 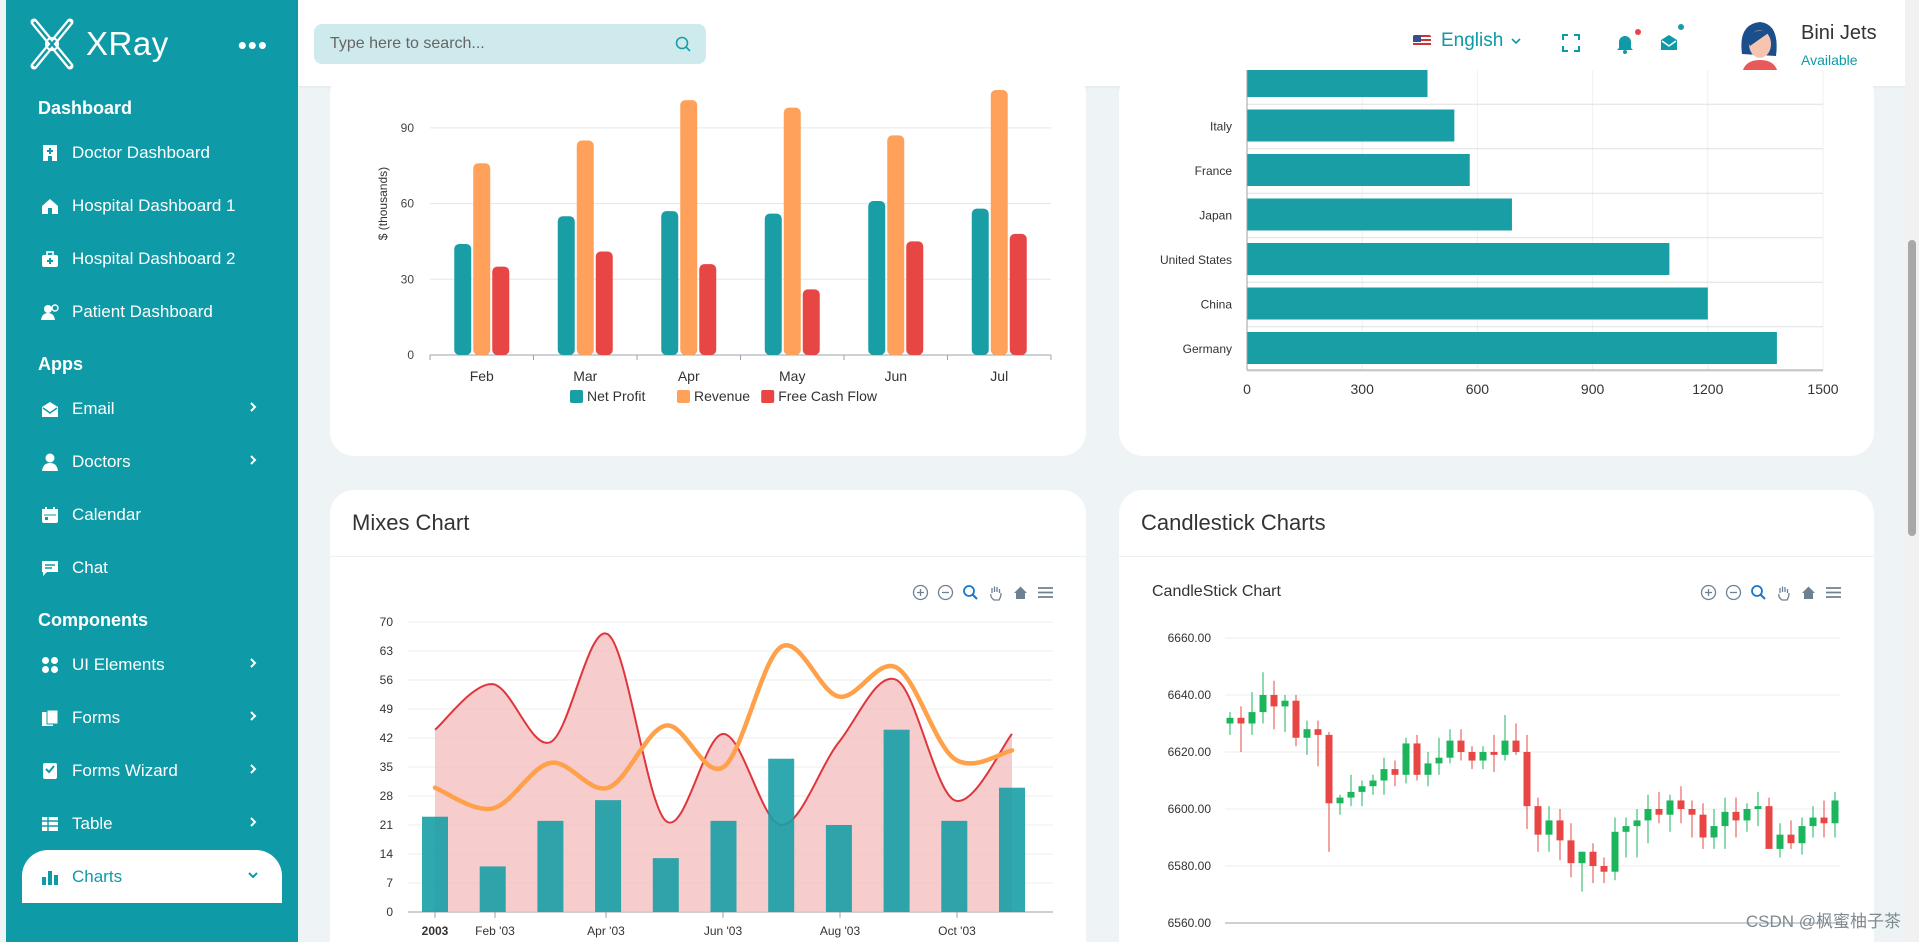 What do you see at coordinates (253, 45) in the screenshot?
I see `more-options-icon: •••` at bounding box center [253, 45].